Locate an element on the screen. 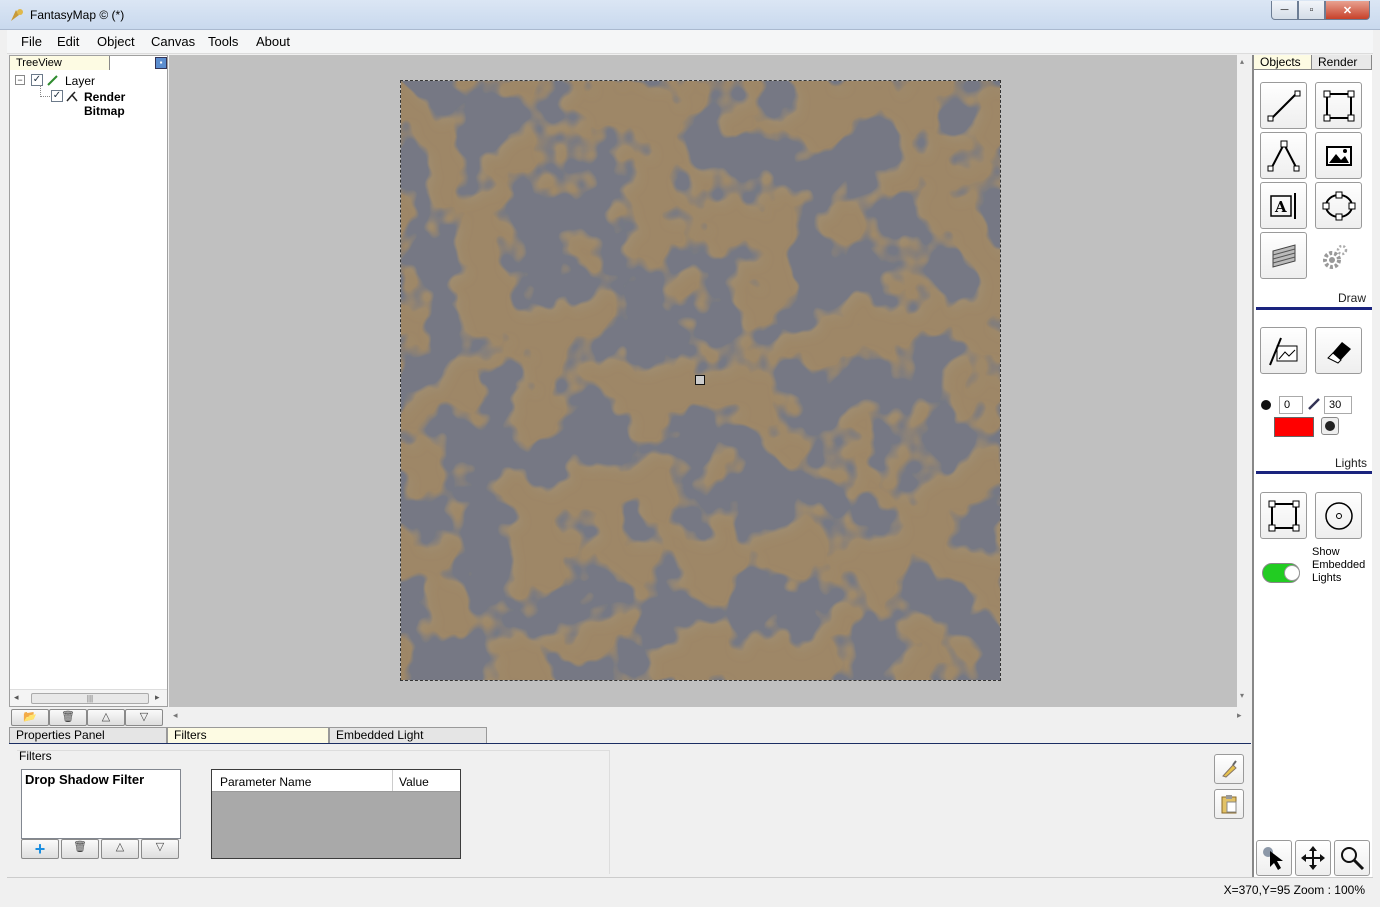 This screenshot has width=1380, height=907. delete-filter-button: 🗑 is located at coordinates (80, 849).